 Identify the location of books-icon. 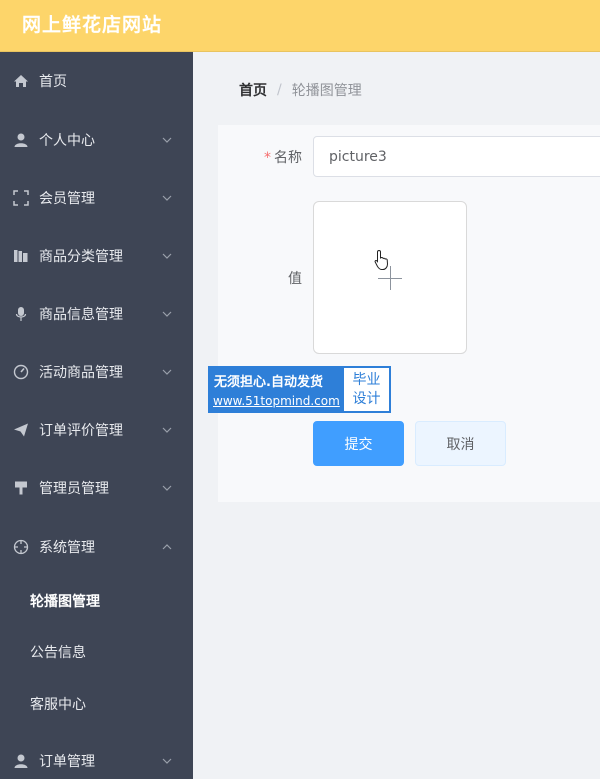
(21, 256).